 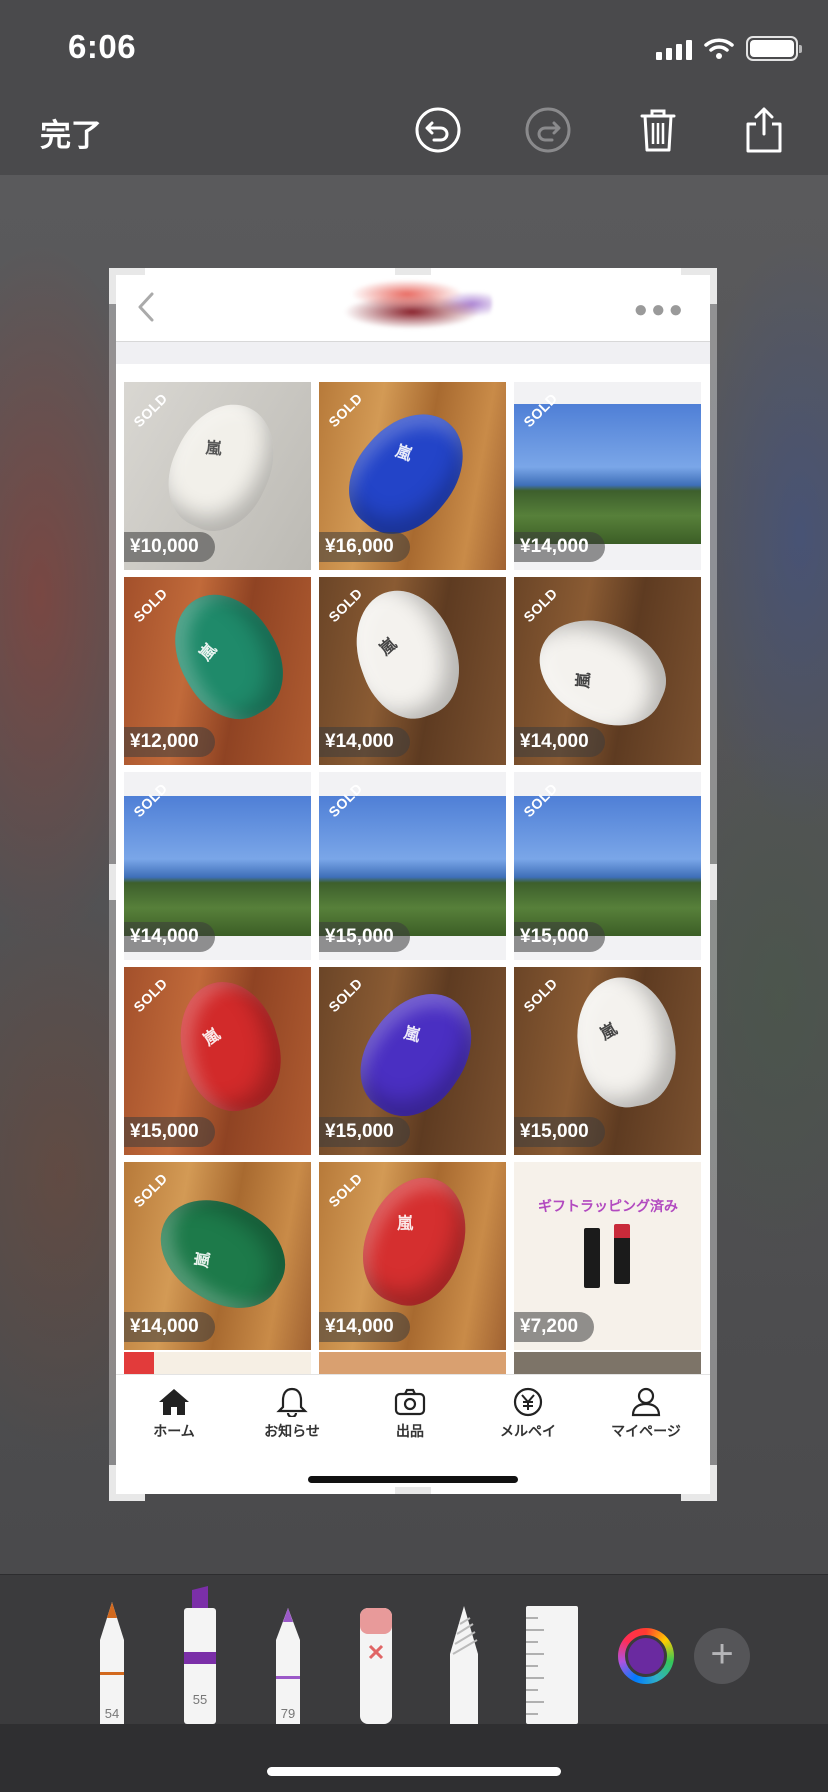 I want to click on crop-handle-right, so click(x=713, y=882).